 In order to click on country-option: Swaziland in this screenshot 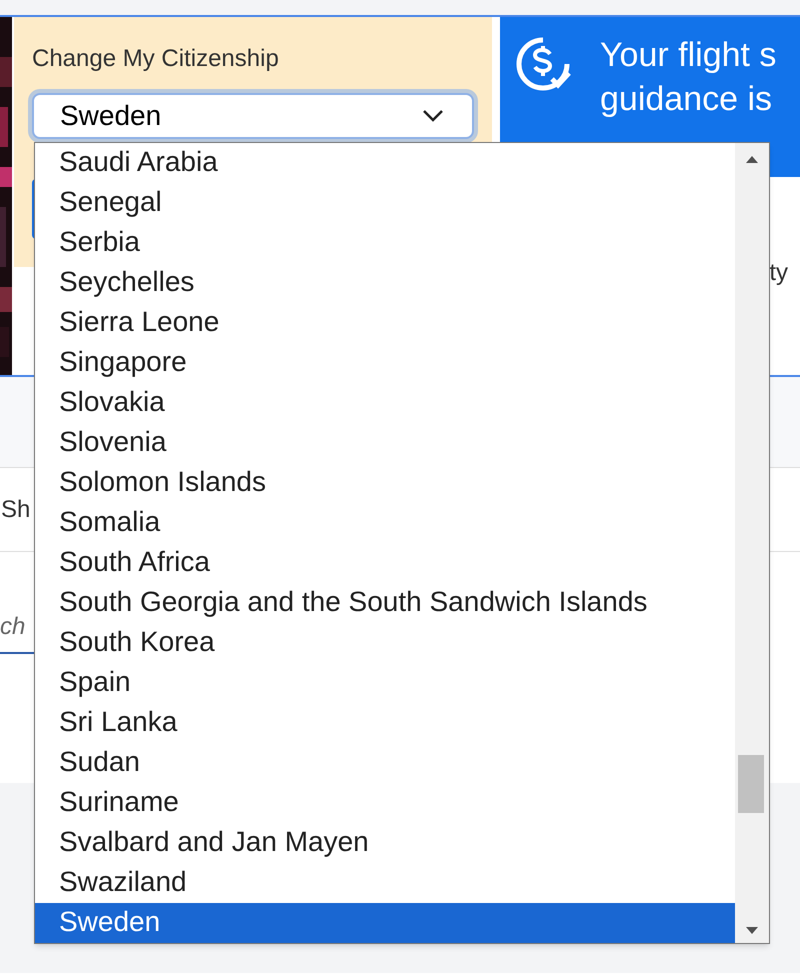, I will do `click(385, 883)`.